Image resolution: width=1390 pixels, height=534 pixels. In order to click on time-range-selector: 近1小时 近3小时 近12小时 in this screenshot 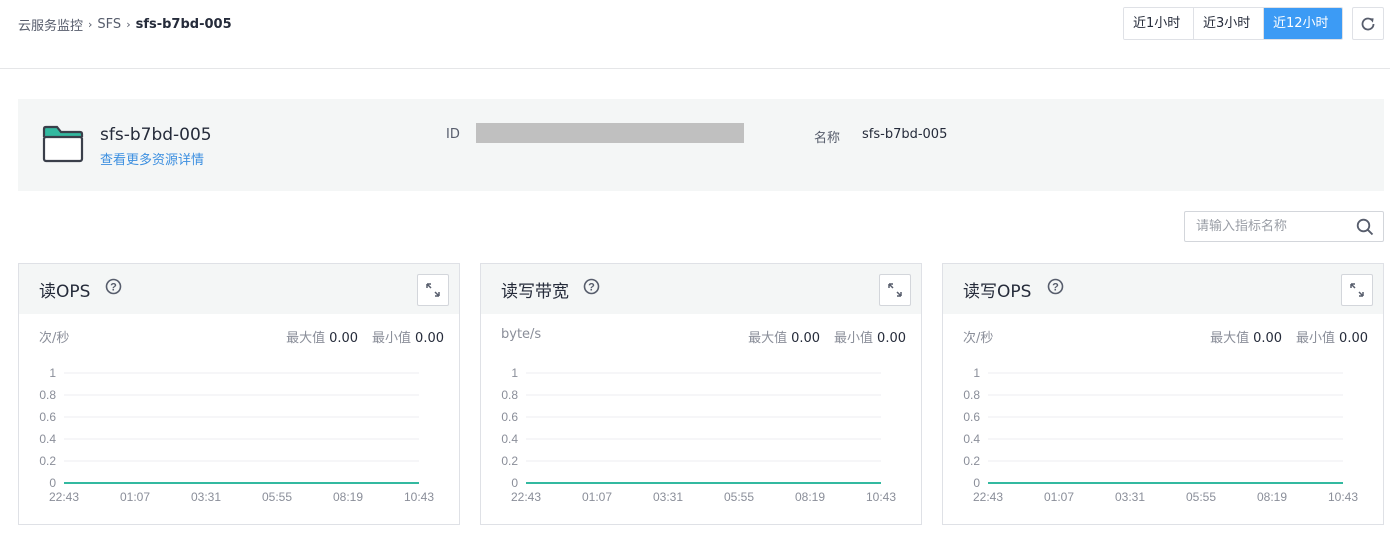, I will do `click(1233, 23)`.